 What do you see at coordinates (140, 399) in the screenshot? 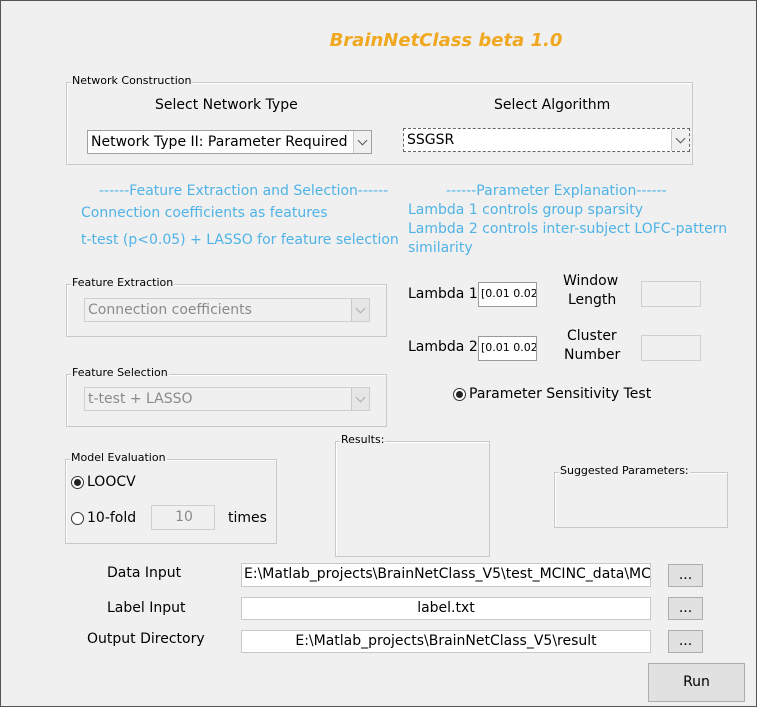
I see `feature-selection-value: t-test + LASSO` at bounding box center [140, 399].